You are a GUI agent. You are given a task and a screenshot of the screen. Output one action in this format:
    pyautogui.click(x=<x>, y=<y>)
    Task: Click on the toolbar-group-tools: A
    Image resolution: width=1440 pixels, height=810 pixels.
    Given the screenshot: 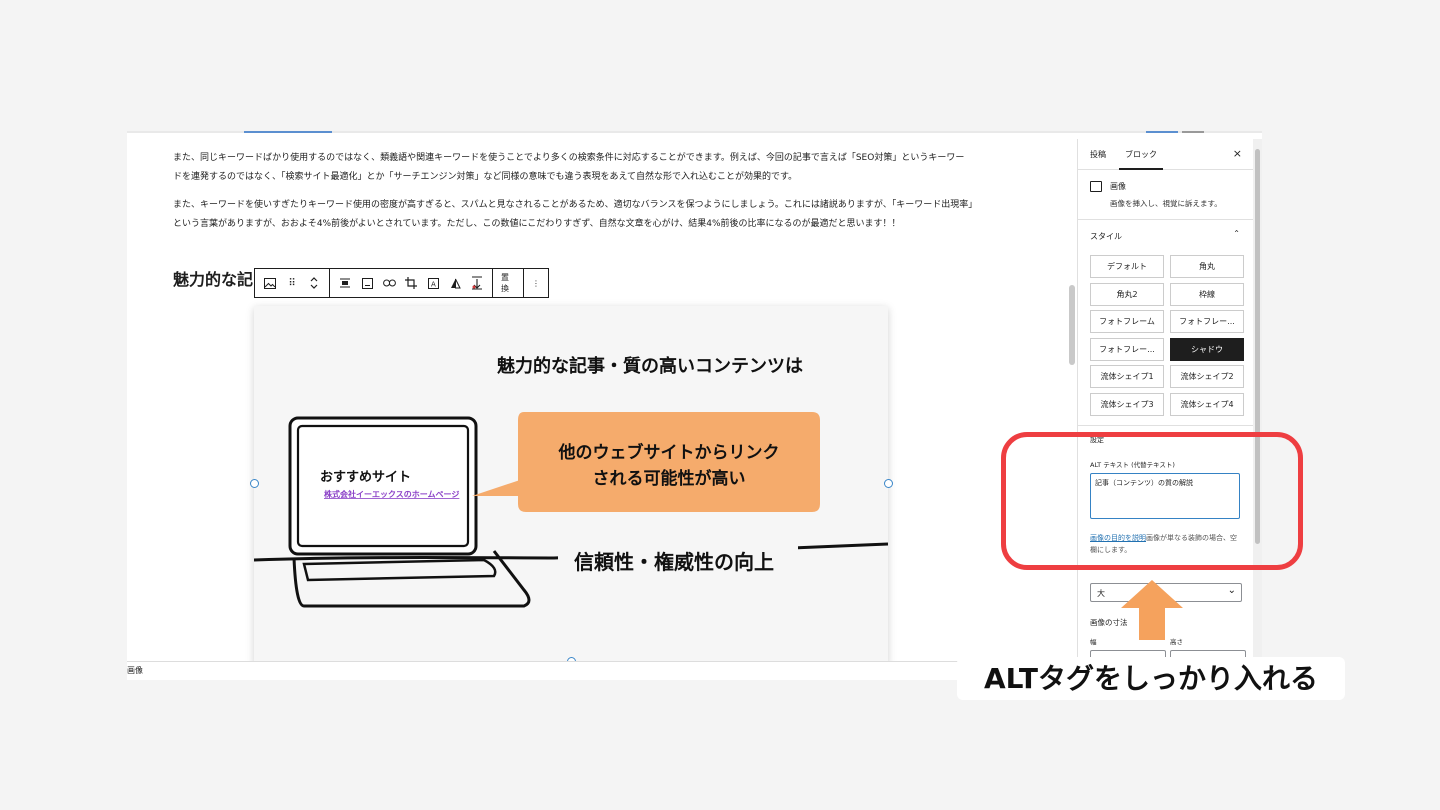 What is the action you would take?
    pyautogui.click(x=411, y=283)
    